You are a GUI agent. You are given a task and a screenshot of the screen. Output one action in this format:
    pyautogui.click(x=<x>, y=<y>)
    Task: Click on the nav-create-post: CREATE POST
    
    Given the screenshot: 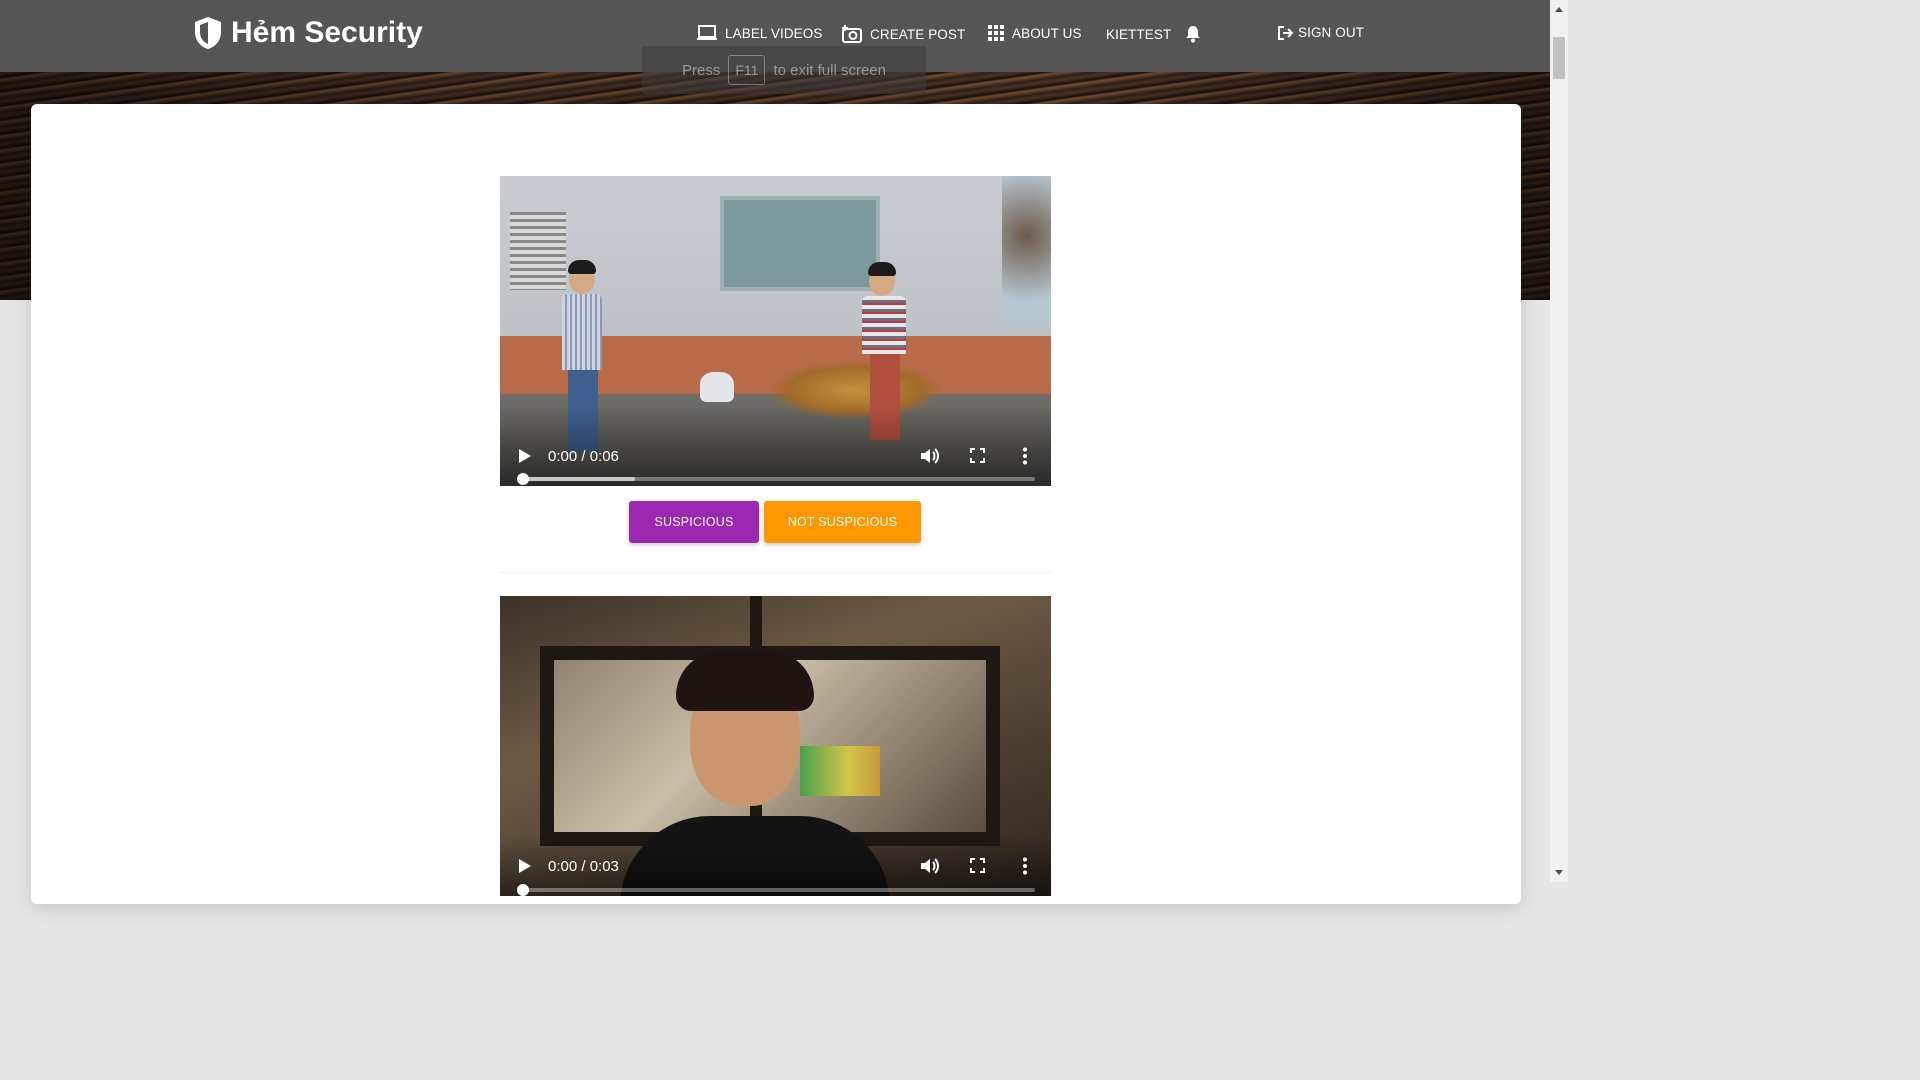 What is the action you would take?
    pyautogui.click(x=903, y=34)
    